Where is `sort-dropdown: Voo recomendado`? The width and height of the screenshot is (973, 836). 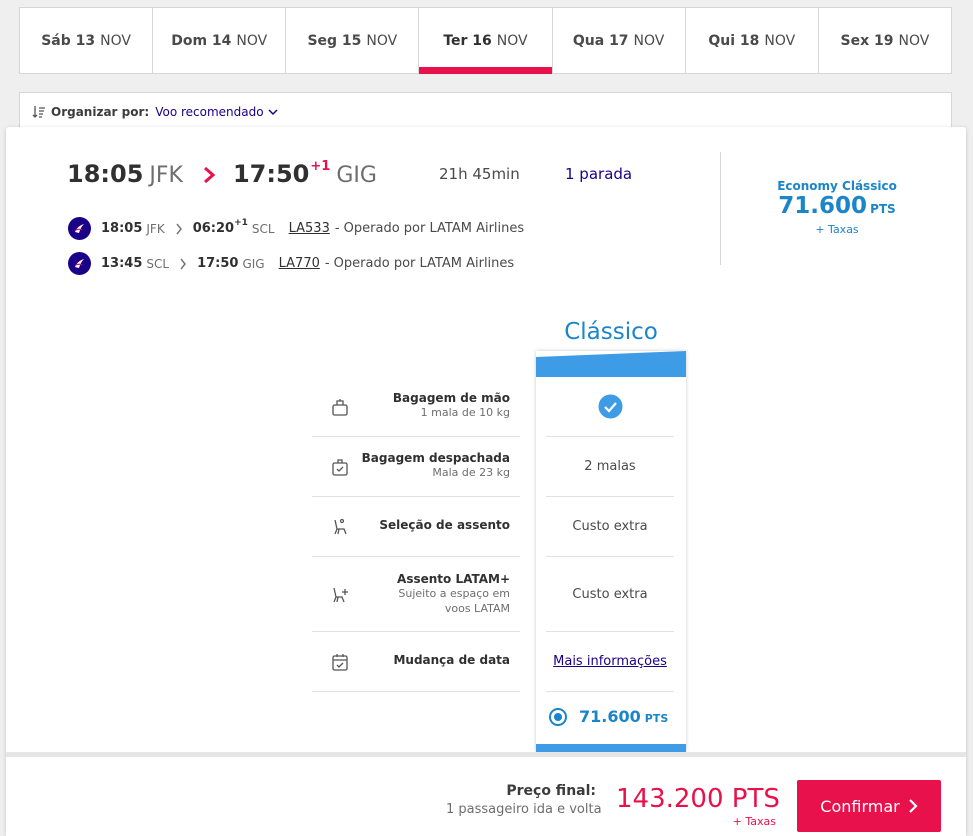 sort-dropdown: Voo recomendado is located at coordinates (209, 112).